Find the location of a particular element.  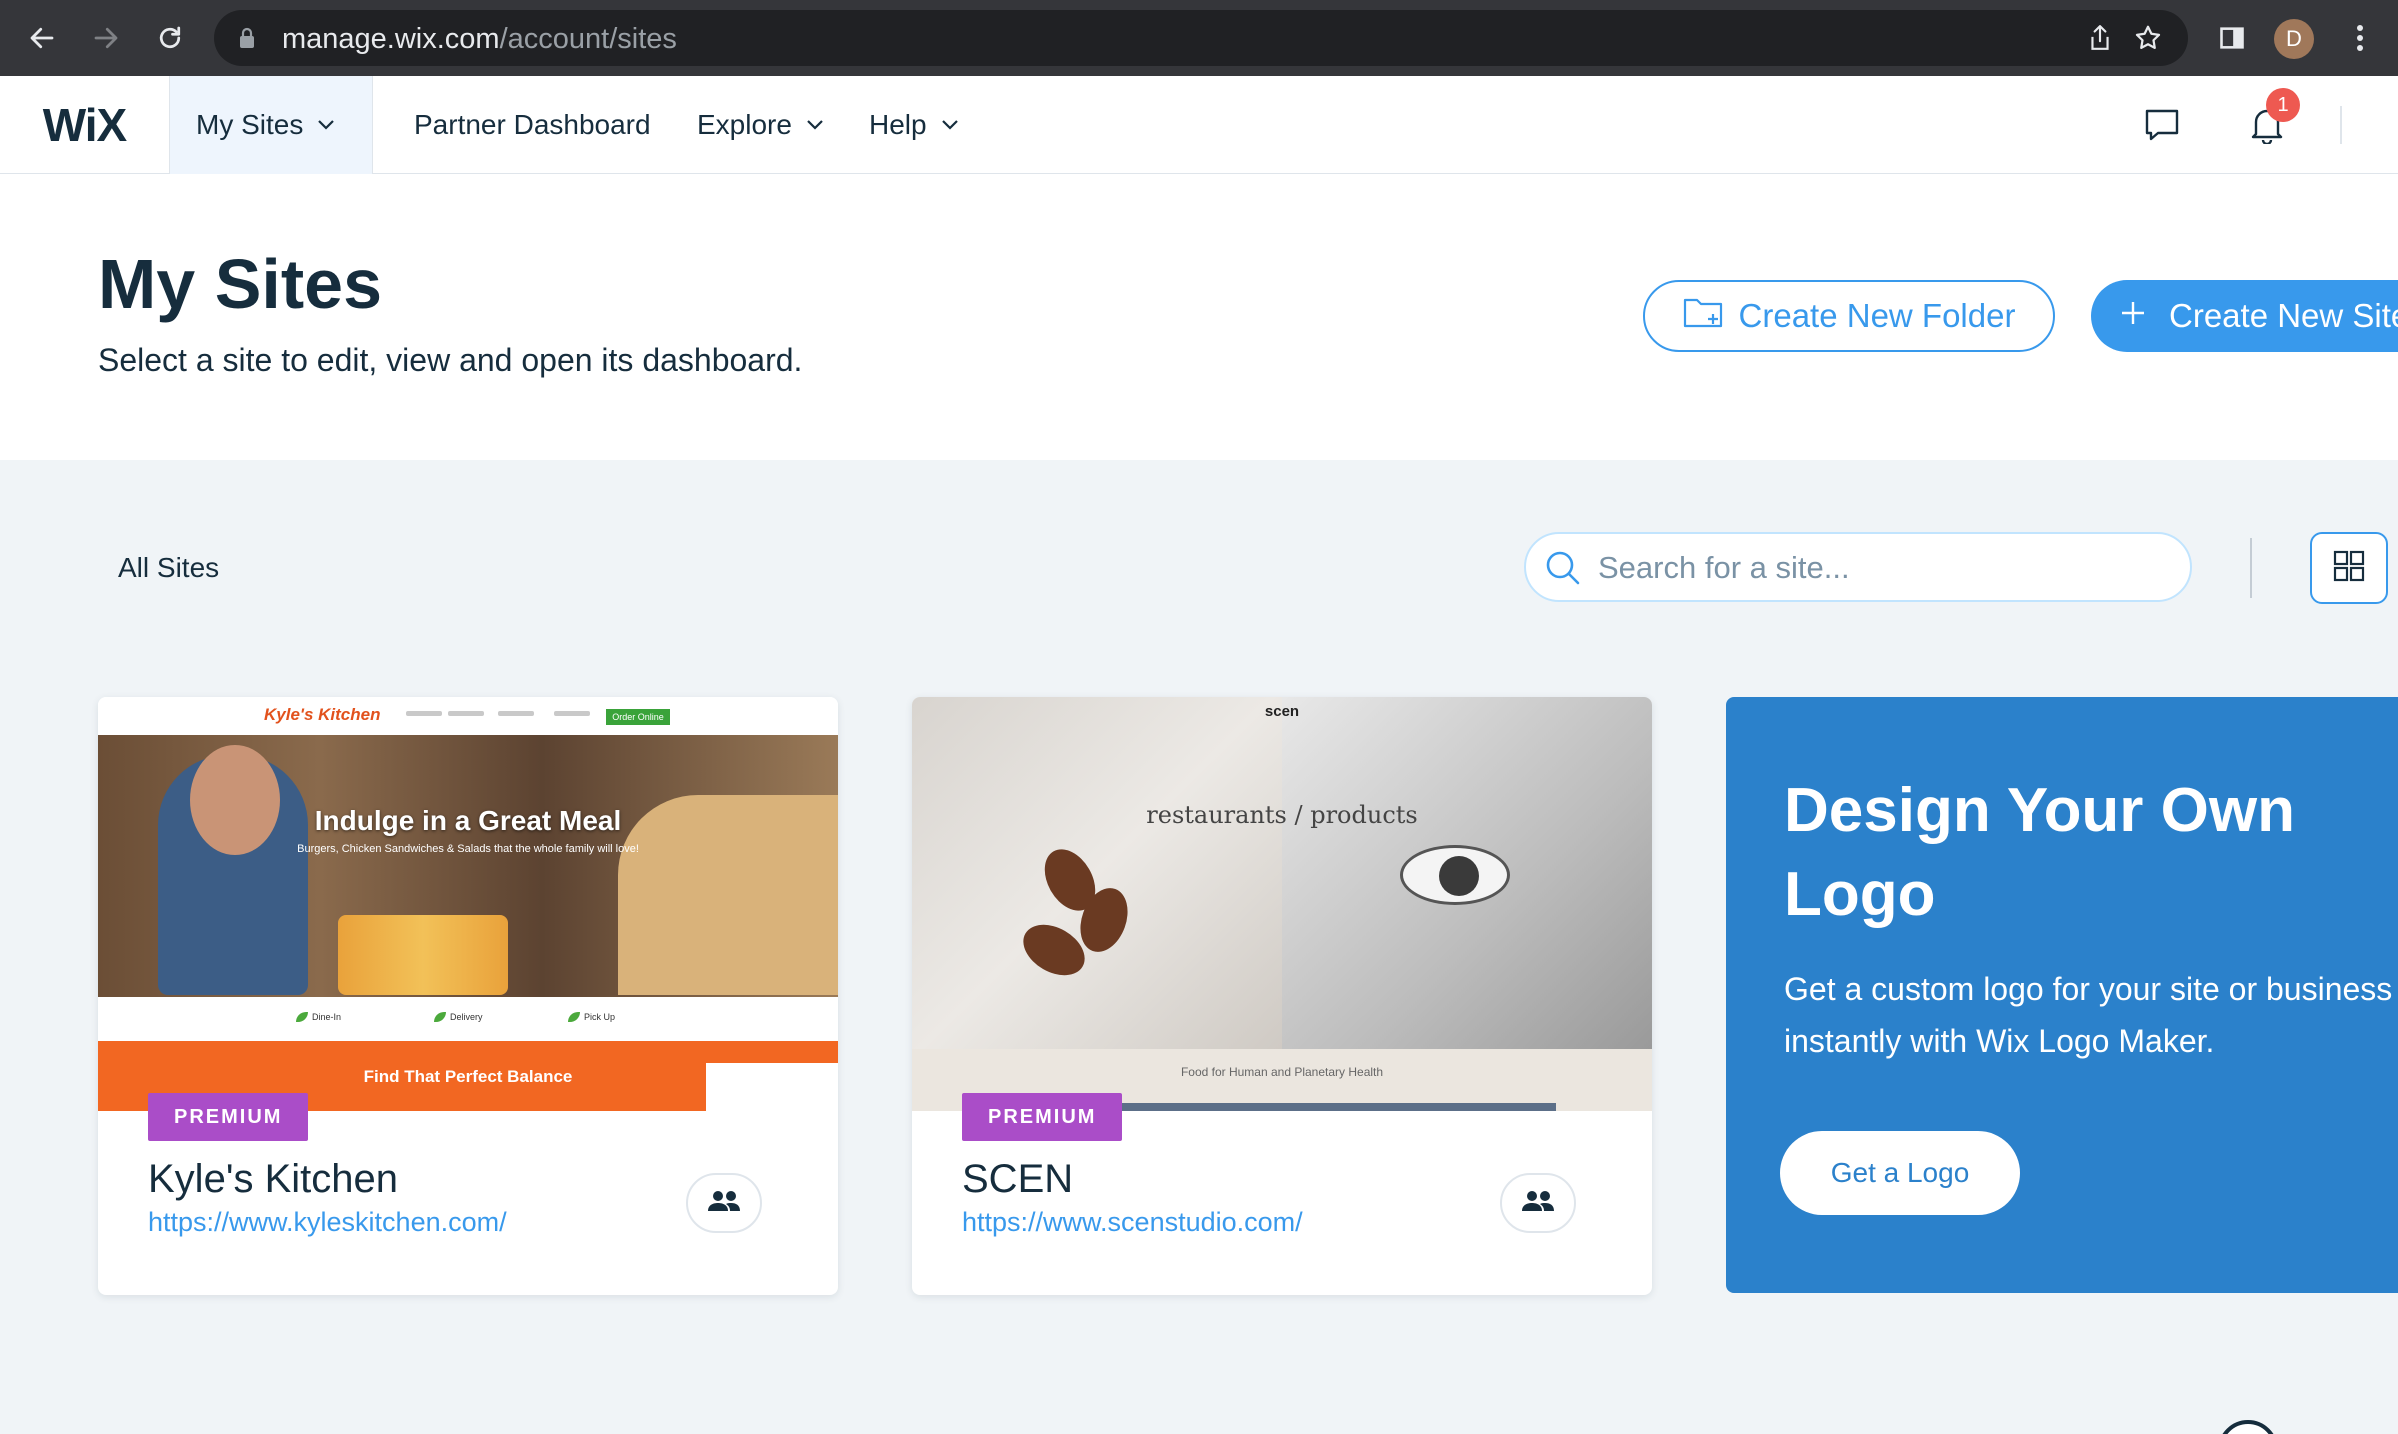

nav-partner-dashboard: Partner Dashboard is located at coordinates (532, 125).